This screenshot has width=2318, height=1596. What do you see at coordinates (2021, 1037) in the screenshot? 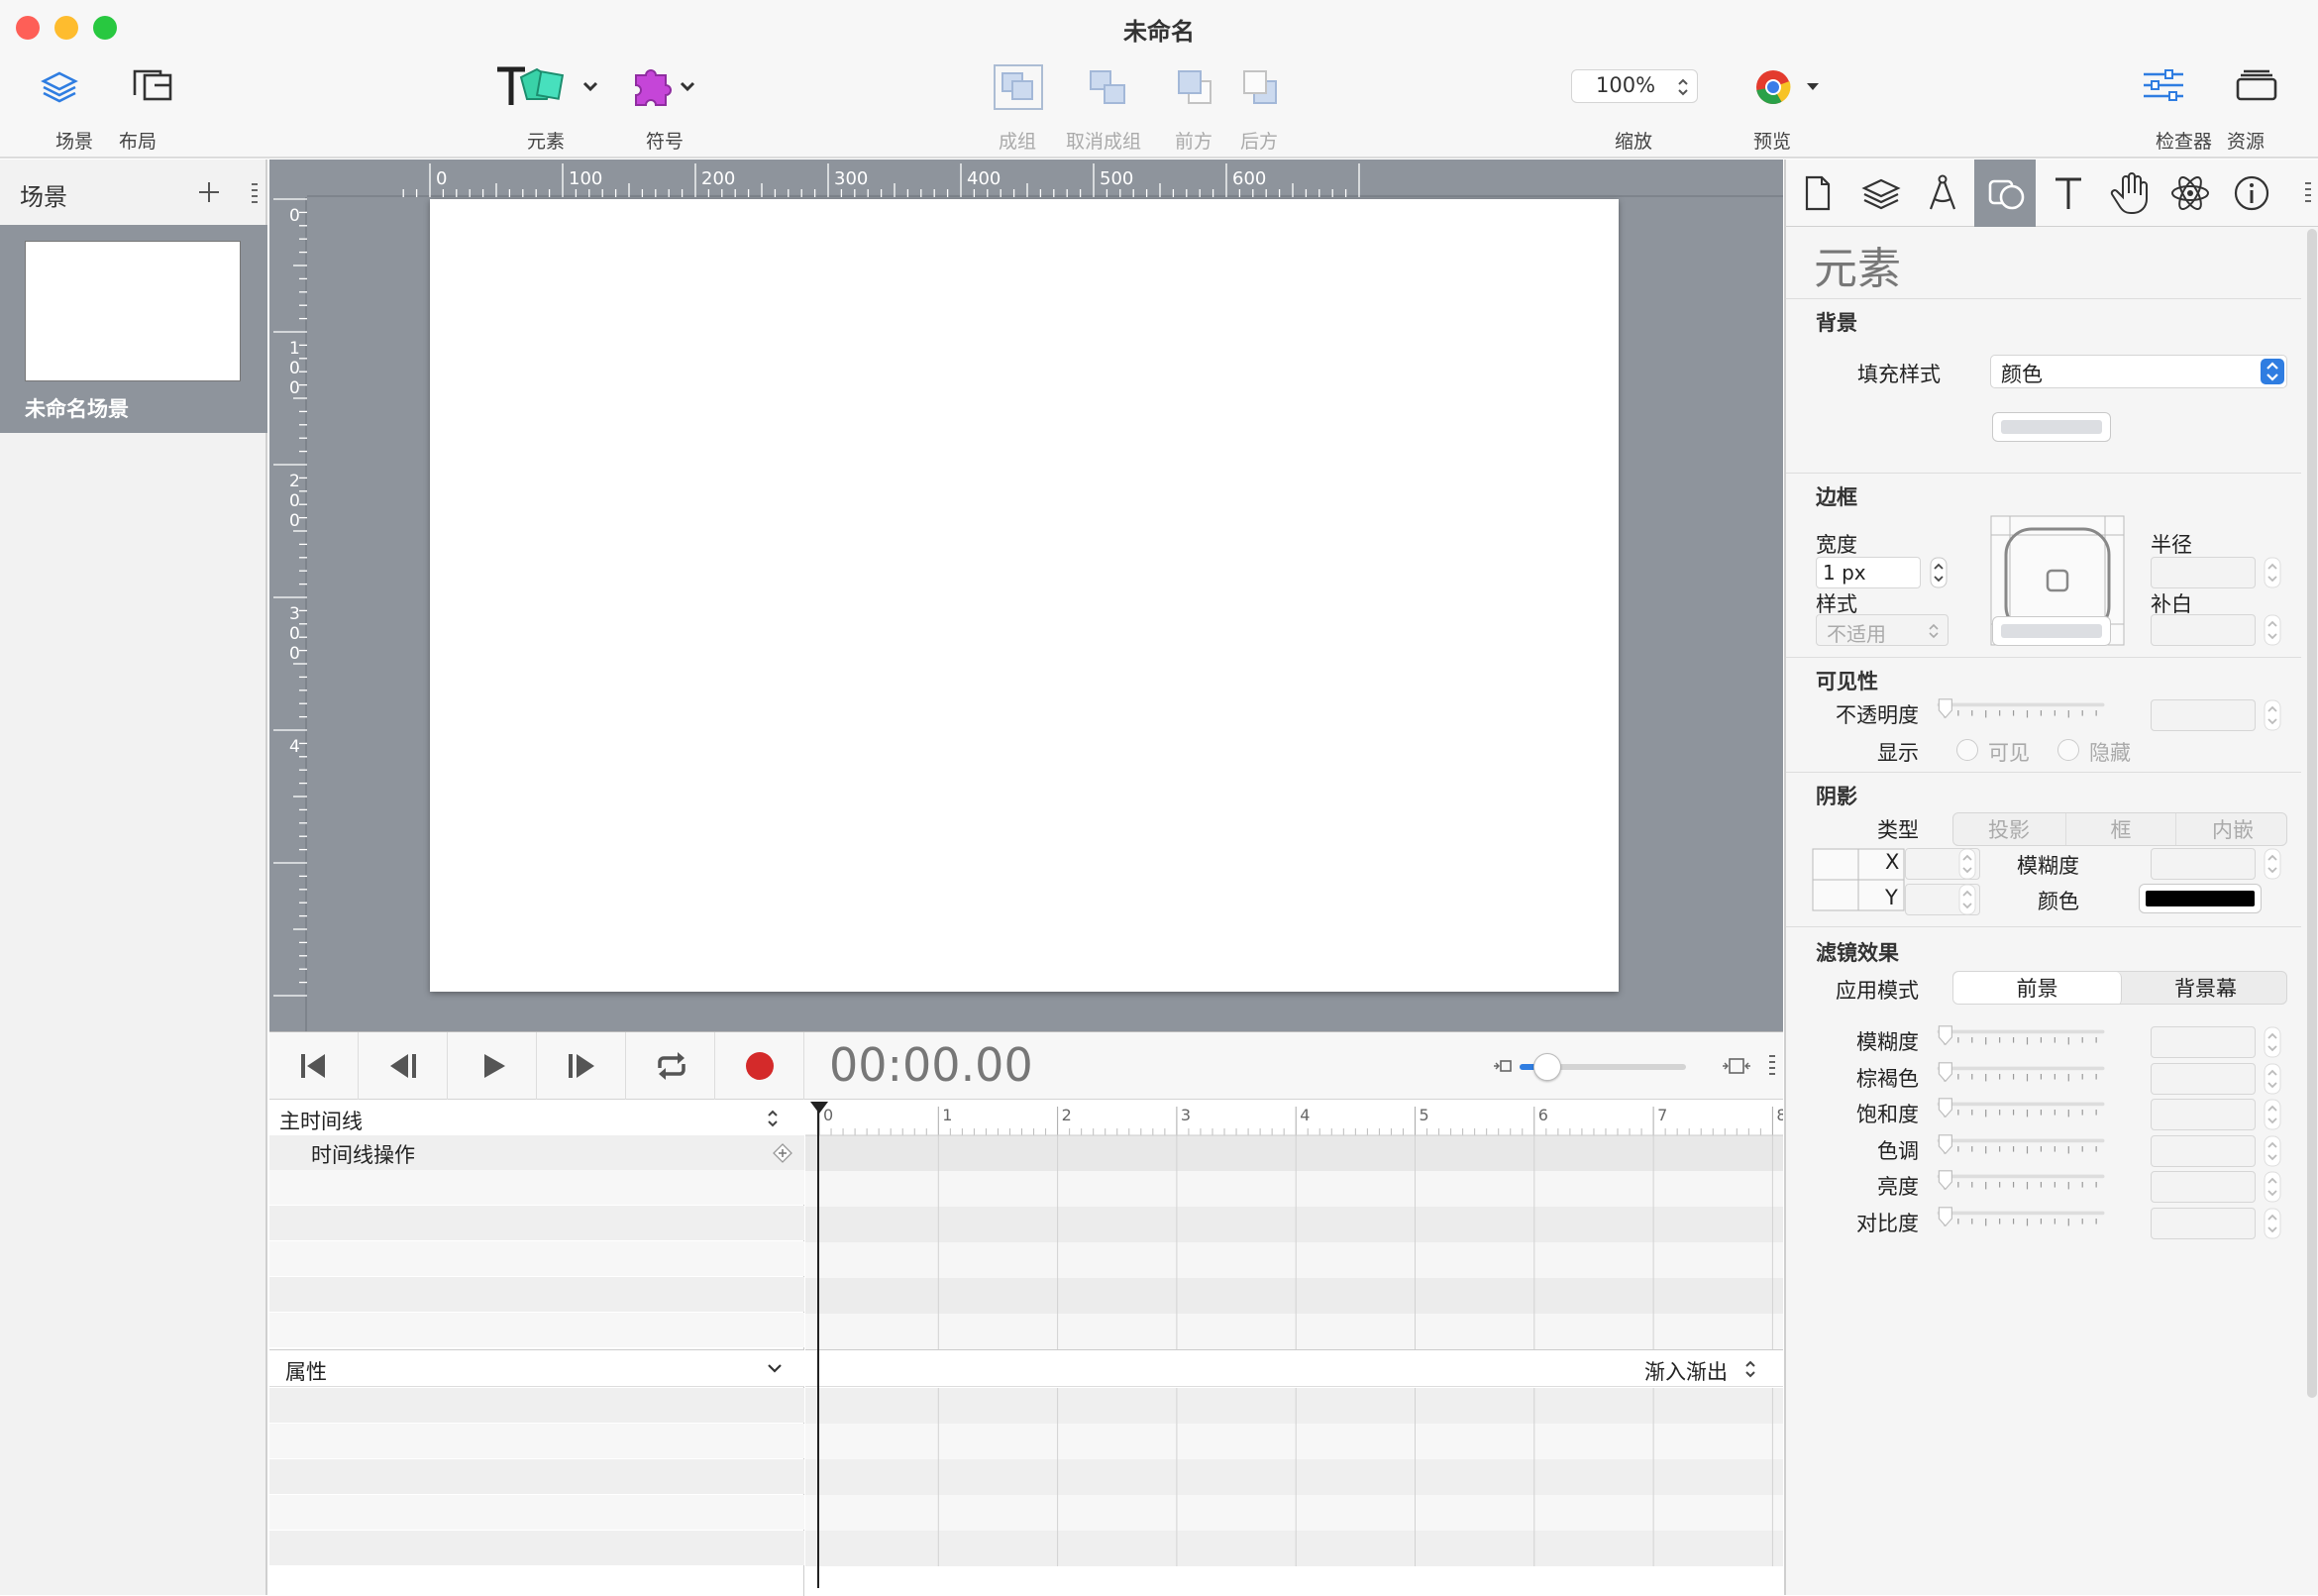
I see `filter-blur-slider` at bounding box center [2021, 1037].